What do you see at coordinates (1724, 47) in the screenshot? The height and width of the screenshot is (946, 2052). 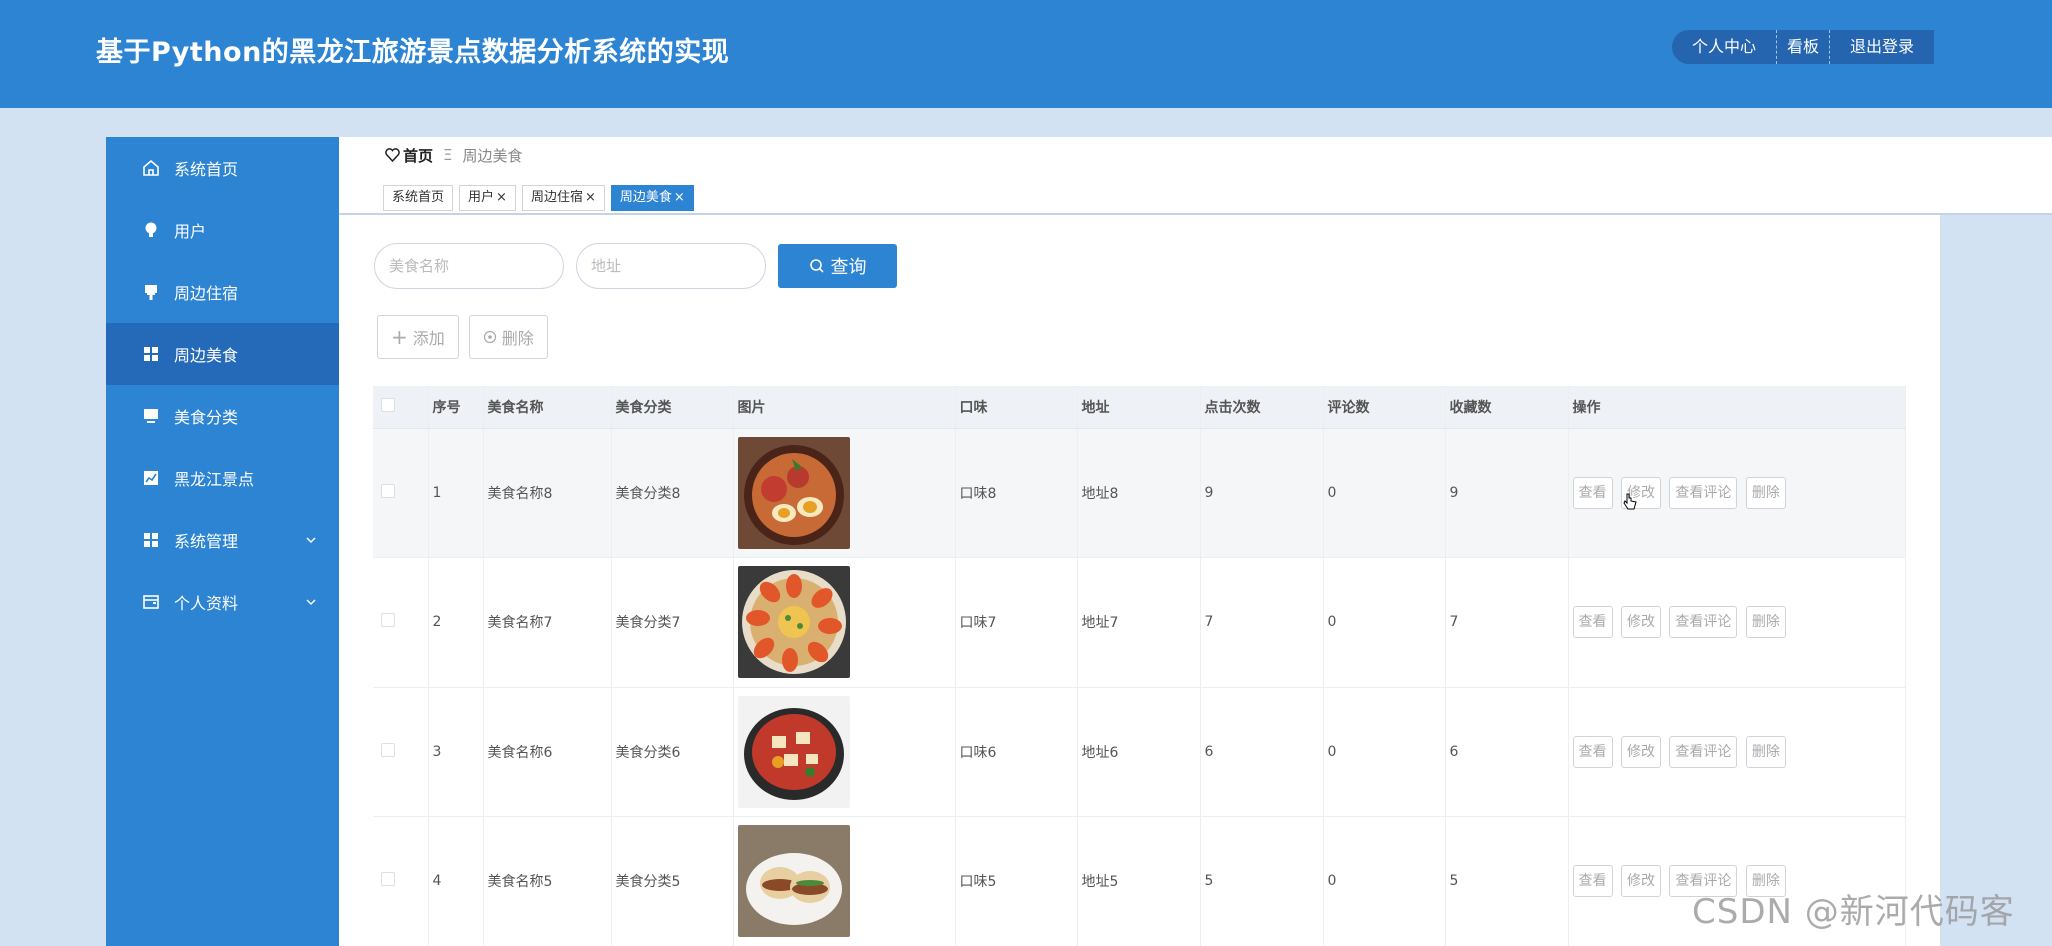 I see `profile-center-button: 个人中心` at bounding box center [1724, 47].